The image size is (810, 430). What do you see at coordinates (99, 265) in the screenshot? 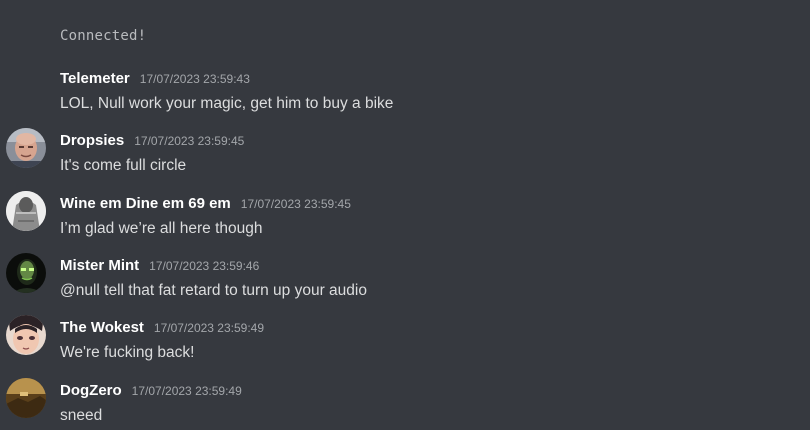
I see `author-name: Mister Mint` at bounding box center [99, 265].